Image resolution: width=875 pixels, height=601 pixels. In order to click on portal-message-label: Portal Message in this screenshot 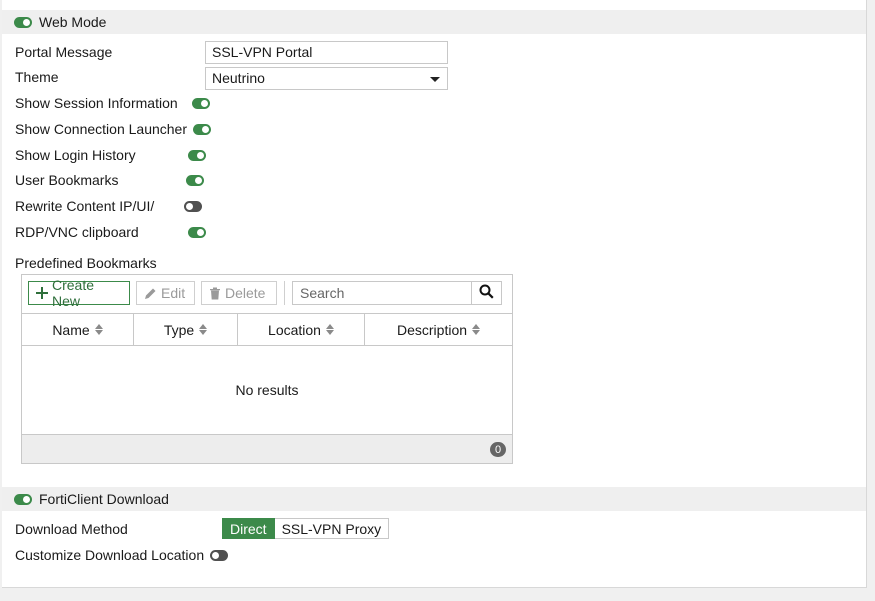, I will do `click(64, 52)`.